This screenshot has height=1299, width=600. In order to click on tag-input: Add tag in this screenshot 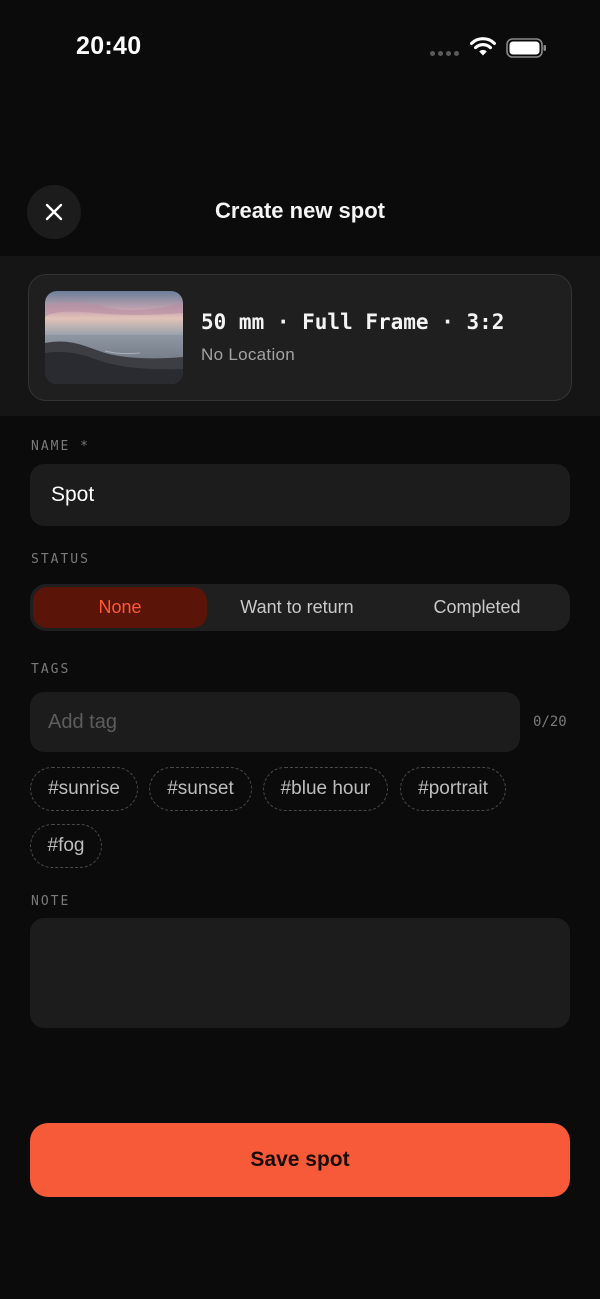, I will do `click(275, 722)`.